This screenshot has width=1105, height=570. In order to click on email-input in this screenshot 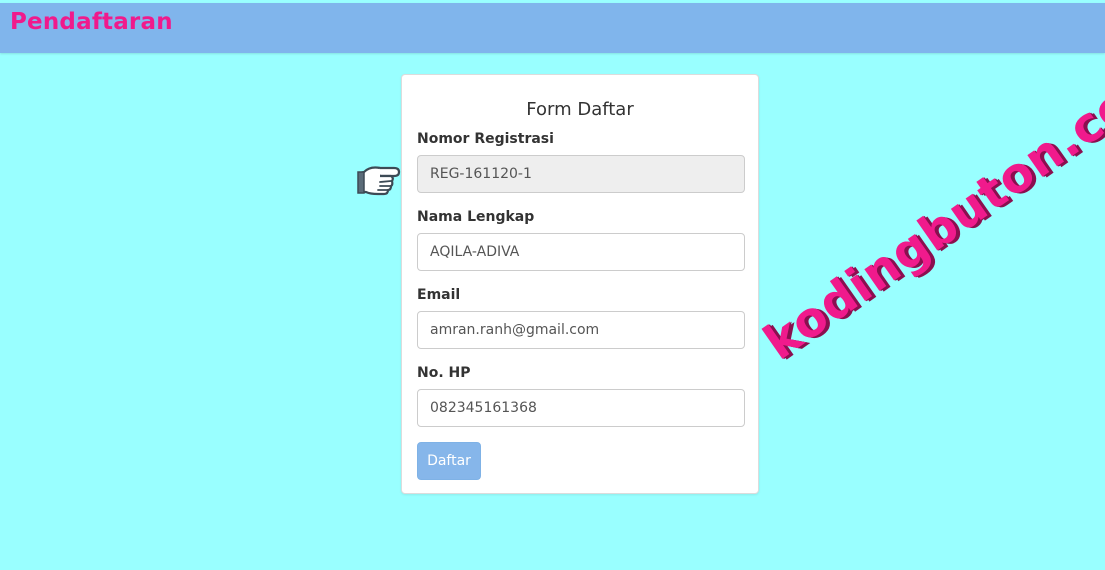, I will do `click(581, 330)`.